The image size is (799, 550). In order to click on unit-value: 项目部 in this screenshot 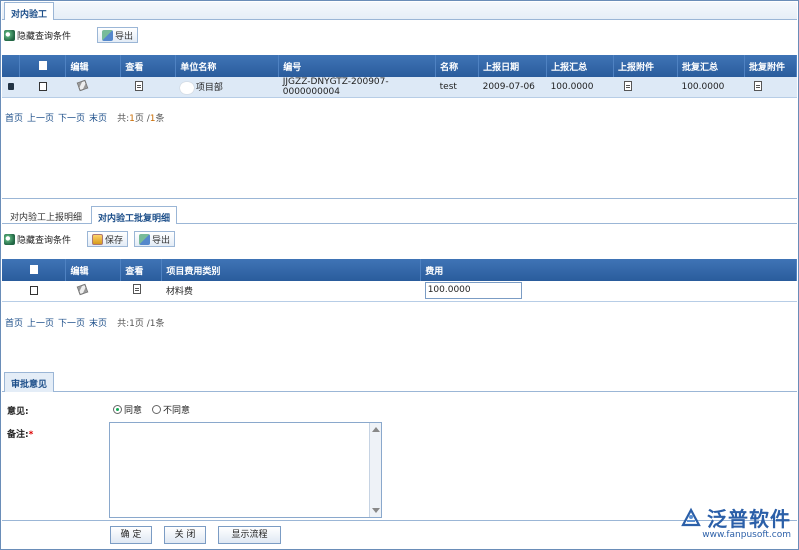, I will do `click(209, 88)`.